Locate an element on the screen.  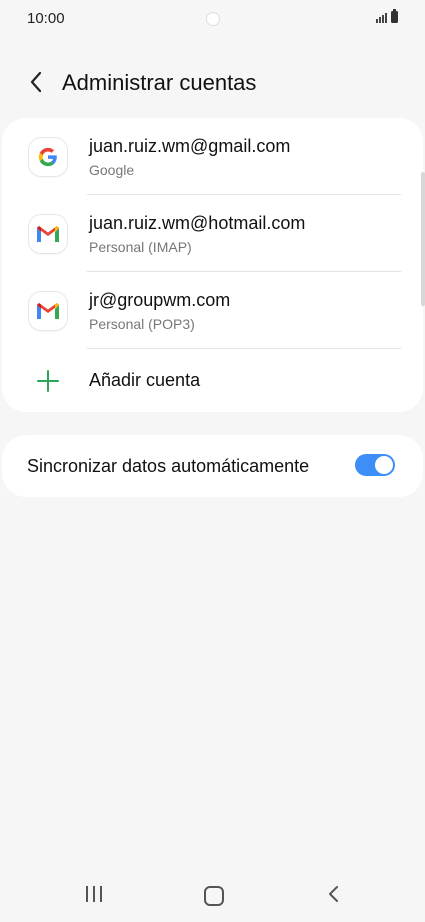
scrollbar is located at coordinates (423, 239).